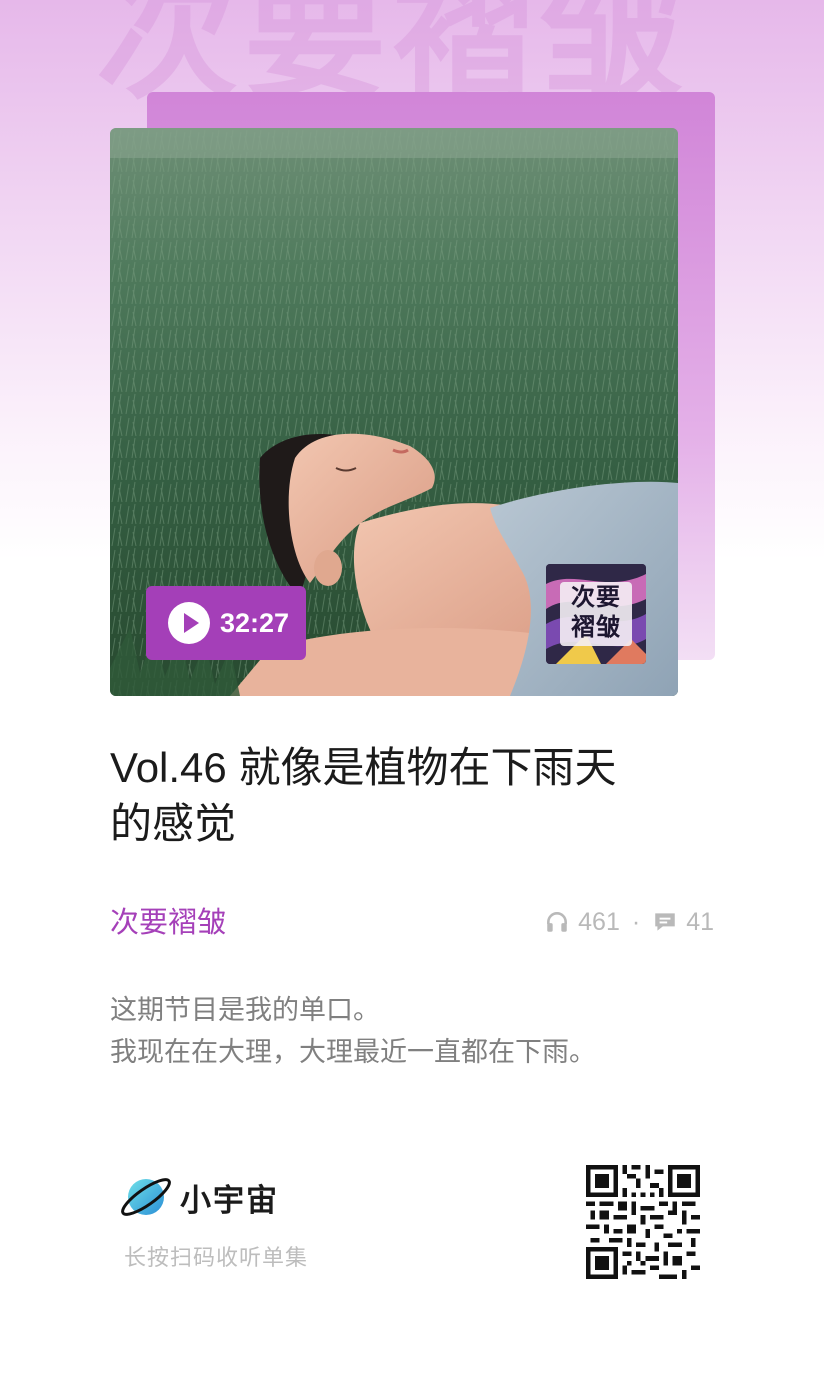 The width and height of the screenshot is (824, 1382). What do you see at coordinates (665, 922) in the screenshot?
I see `comment-icon` at bounding box center [665, 922].